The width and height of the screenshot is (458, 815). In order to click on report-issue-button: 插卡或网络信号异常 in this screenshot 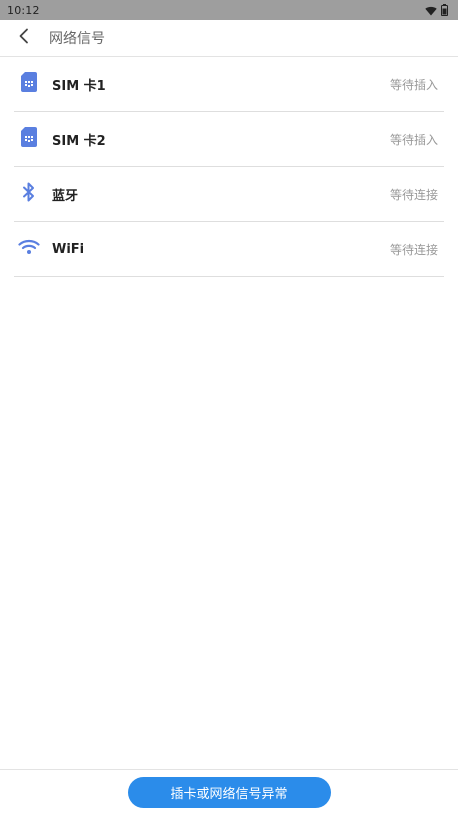, I will do `click(229, 792)`.